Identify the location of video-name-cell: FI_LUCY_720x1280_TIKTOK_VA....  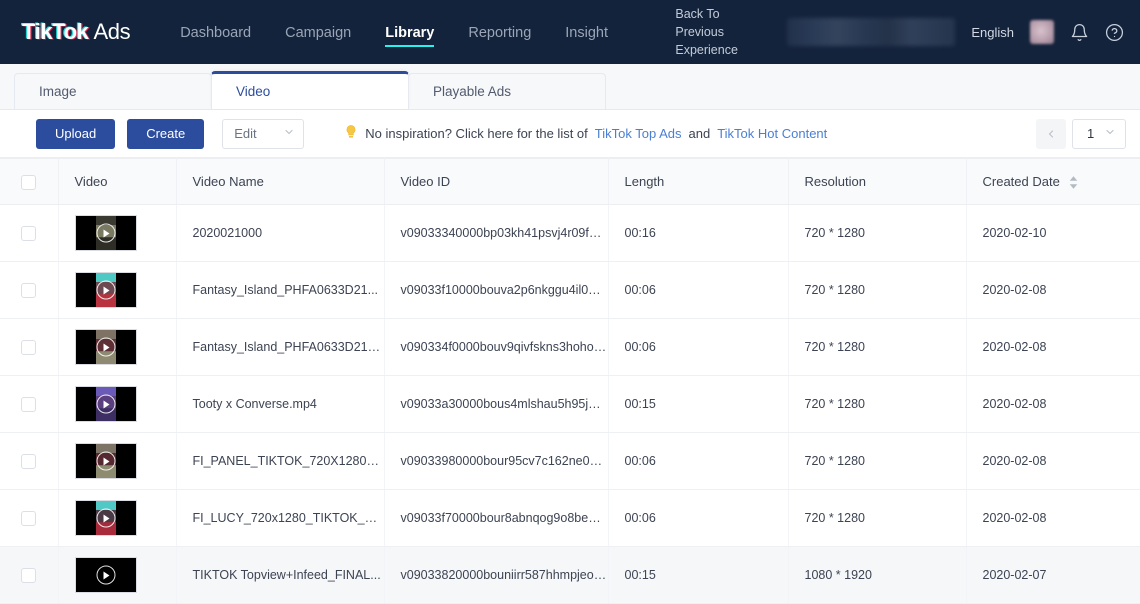
(280, 518).